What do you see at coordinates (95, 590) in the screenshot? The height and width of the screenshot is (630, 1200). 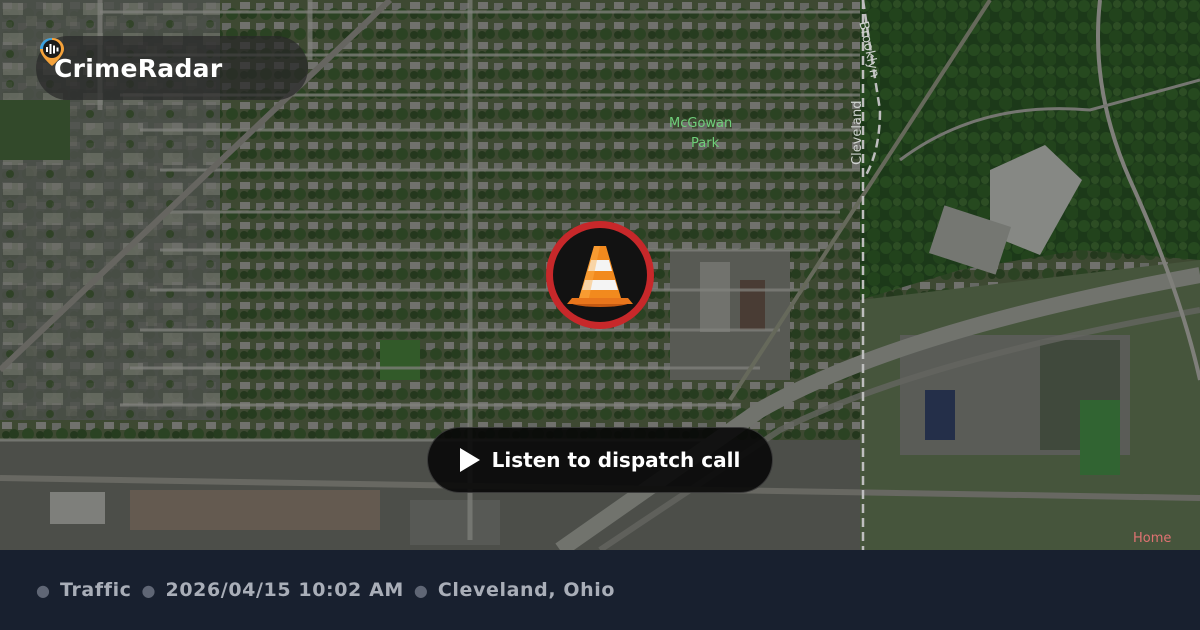 I see `incident-category: Traffic` at bounding box center [95, 590].